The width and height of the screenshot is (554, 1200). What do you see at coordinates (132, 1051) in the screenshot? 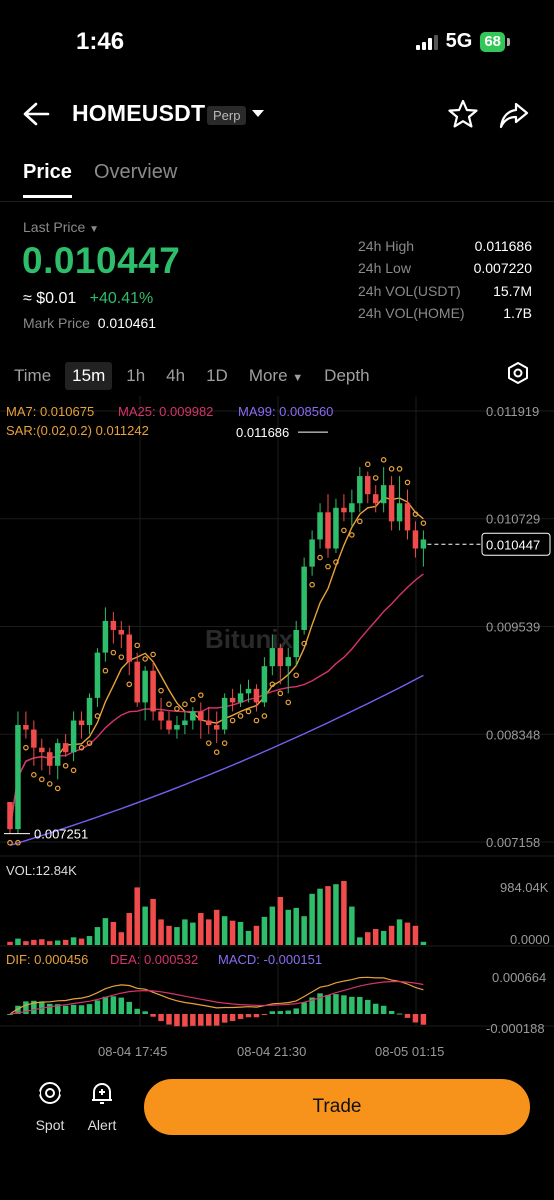
I see `time-label-1: 08-04 17:45` at bounding box center [132, 1051].